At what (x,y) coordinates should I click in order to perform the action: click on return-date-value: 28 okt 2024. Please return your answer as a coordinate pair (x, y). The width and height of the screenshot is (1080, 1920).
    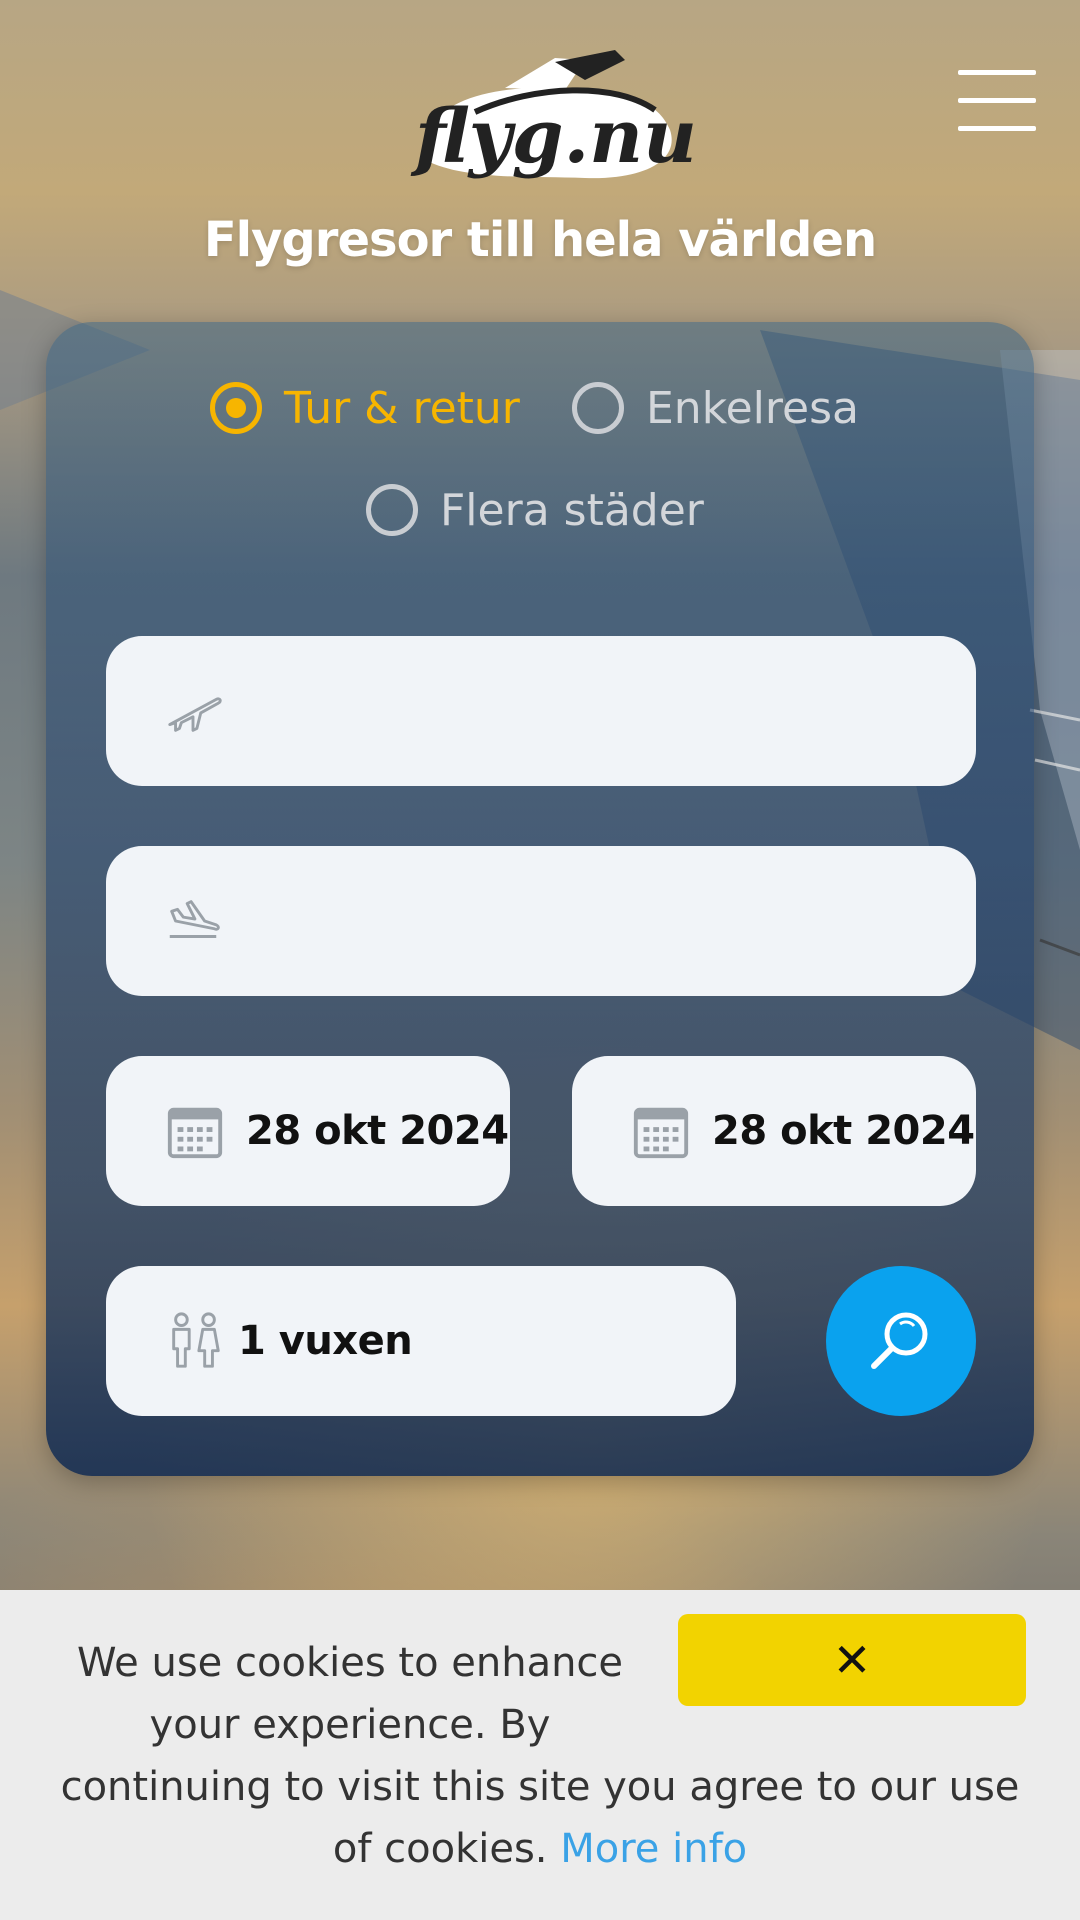
    Looking at the image, I should click on (843, 1131).